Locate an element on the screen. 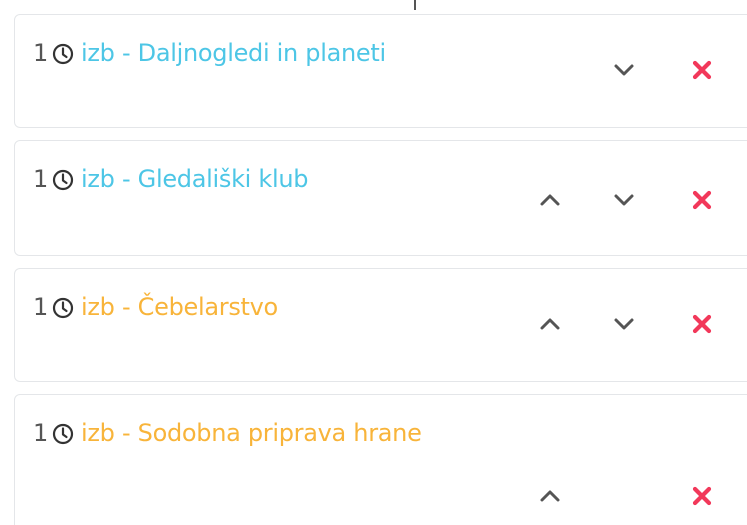 The image size is (747, 525). item-name: Daljnogledi in planeti is located at coordinates (262, 53).